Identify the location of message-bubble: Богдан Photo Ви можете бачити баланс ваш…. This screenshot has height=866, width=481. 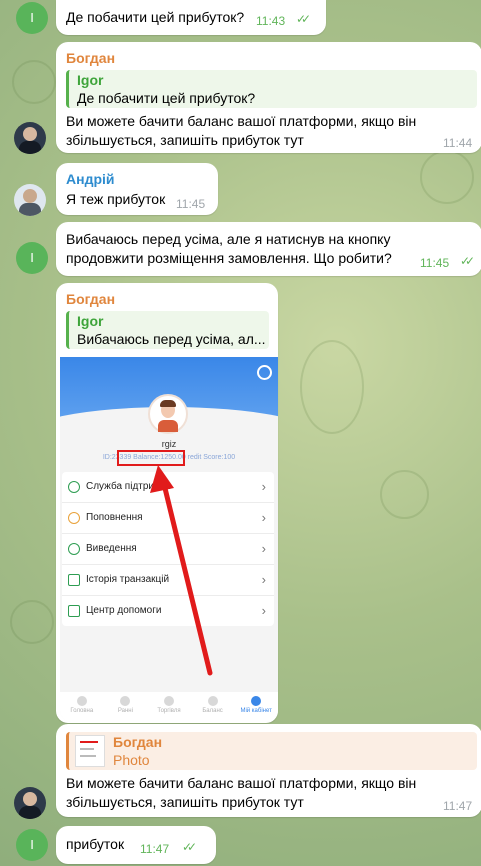
(268, 770).